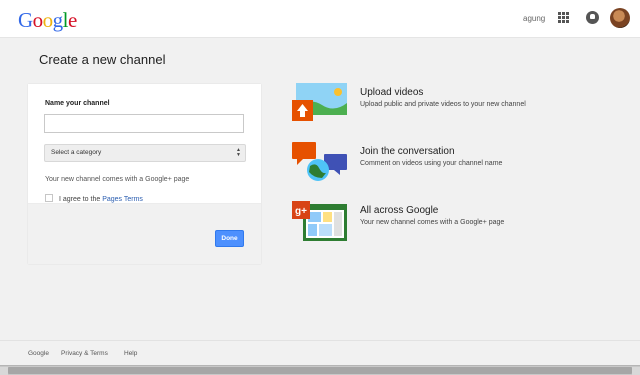 This screenshot has height=375, width=640. I want to click on notifications-icon, so click(592, 17).